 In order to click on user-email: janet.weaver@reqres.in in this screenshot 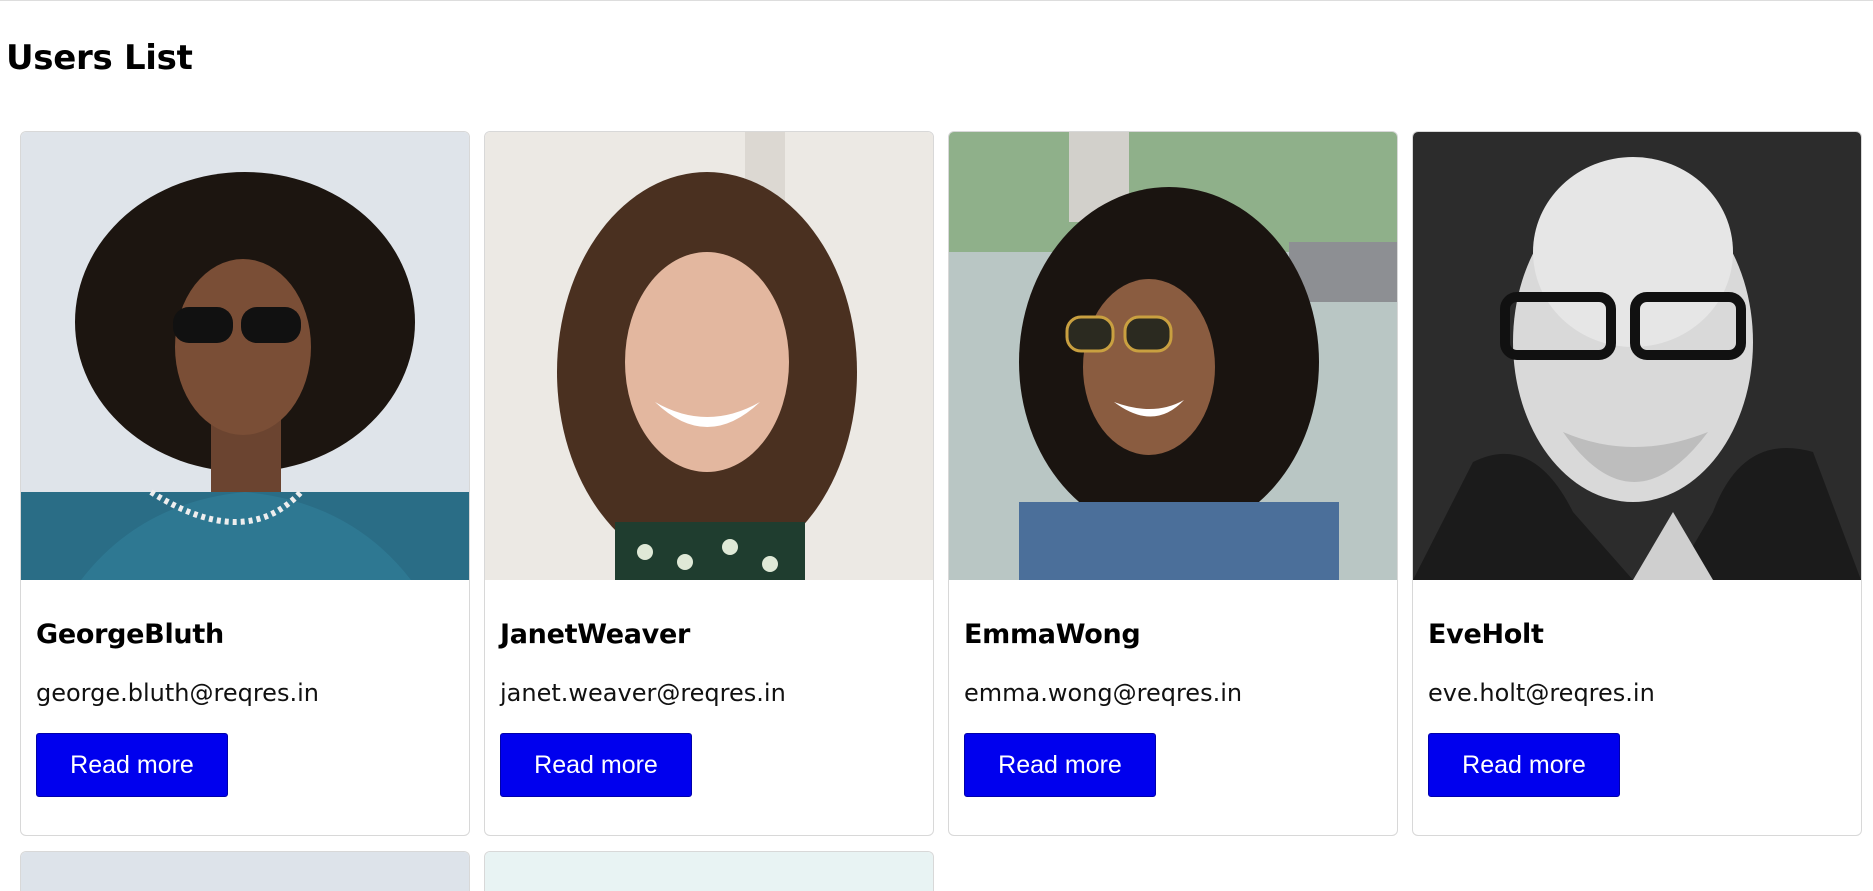, I will do `click(643, 693)`.